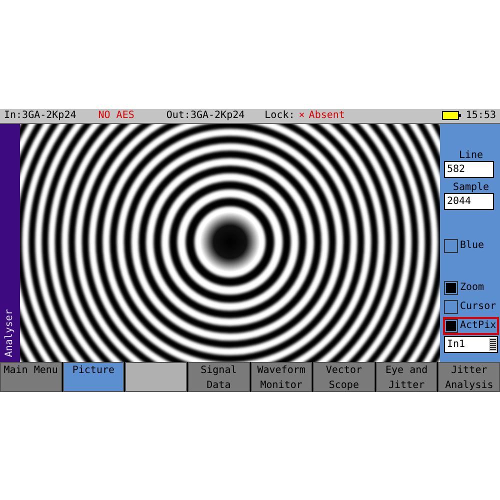  Describe the element at coordinates (493, 344) in the screenshot. I see `grip-icon` at that location.